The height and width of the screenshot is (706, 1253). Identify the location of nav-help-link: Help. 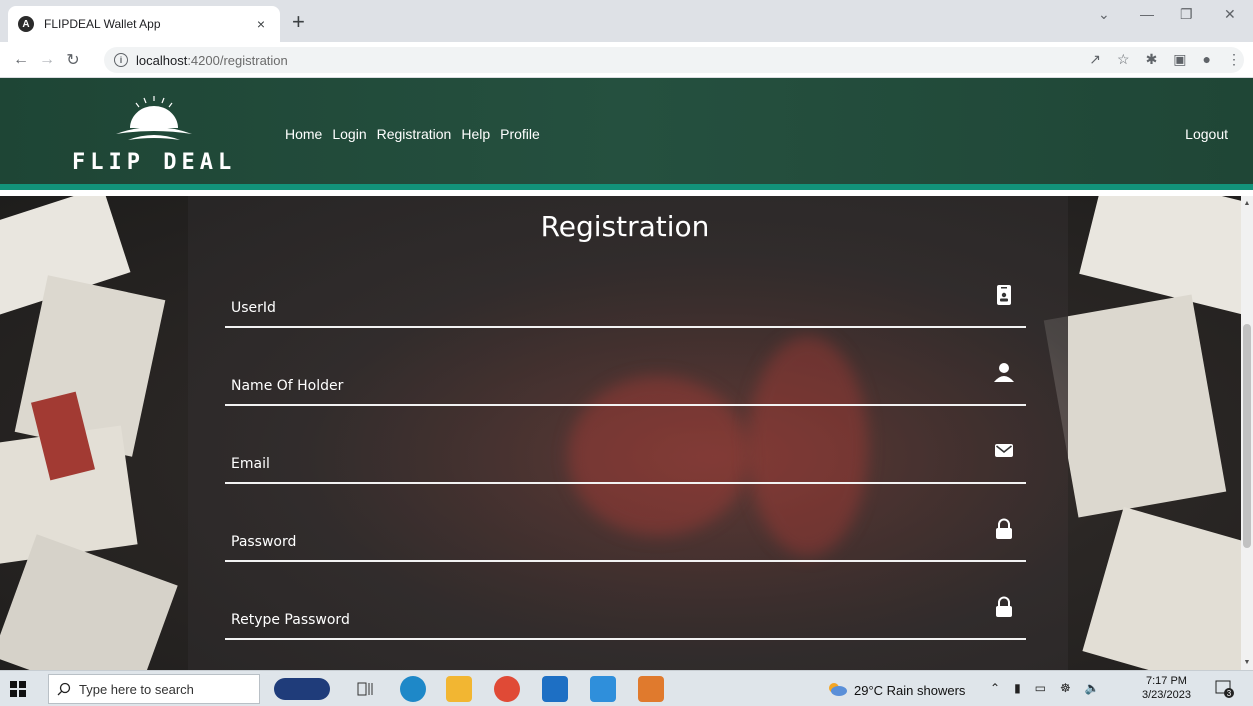
(475, 134).